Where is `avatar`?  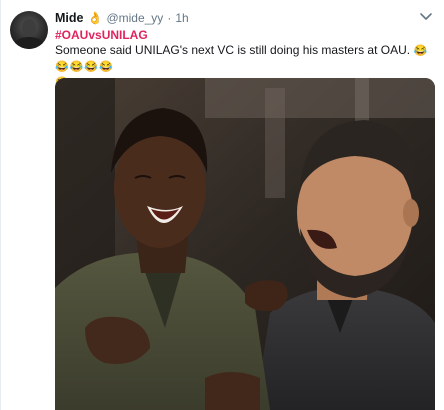 avatar is located at coordinates (29, 30).